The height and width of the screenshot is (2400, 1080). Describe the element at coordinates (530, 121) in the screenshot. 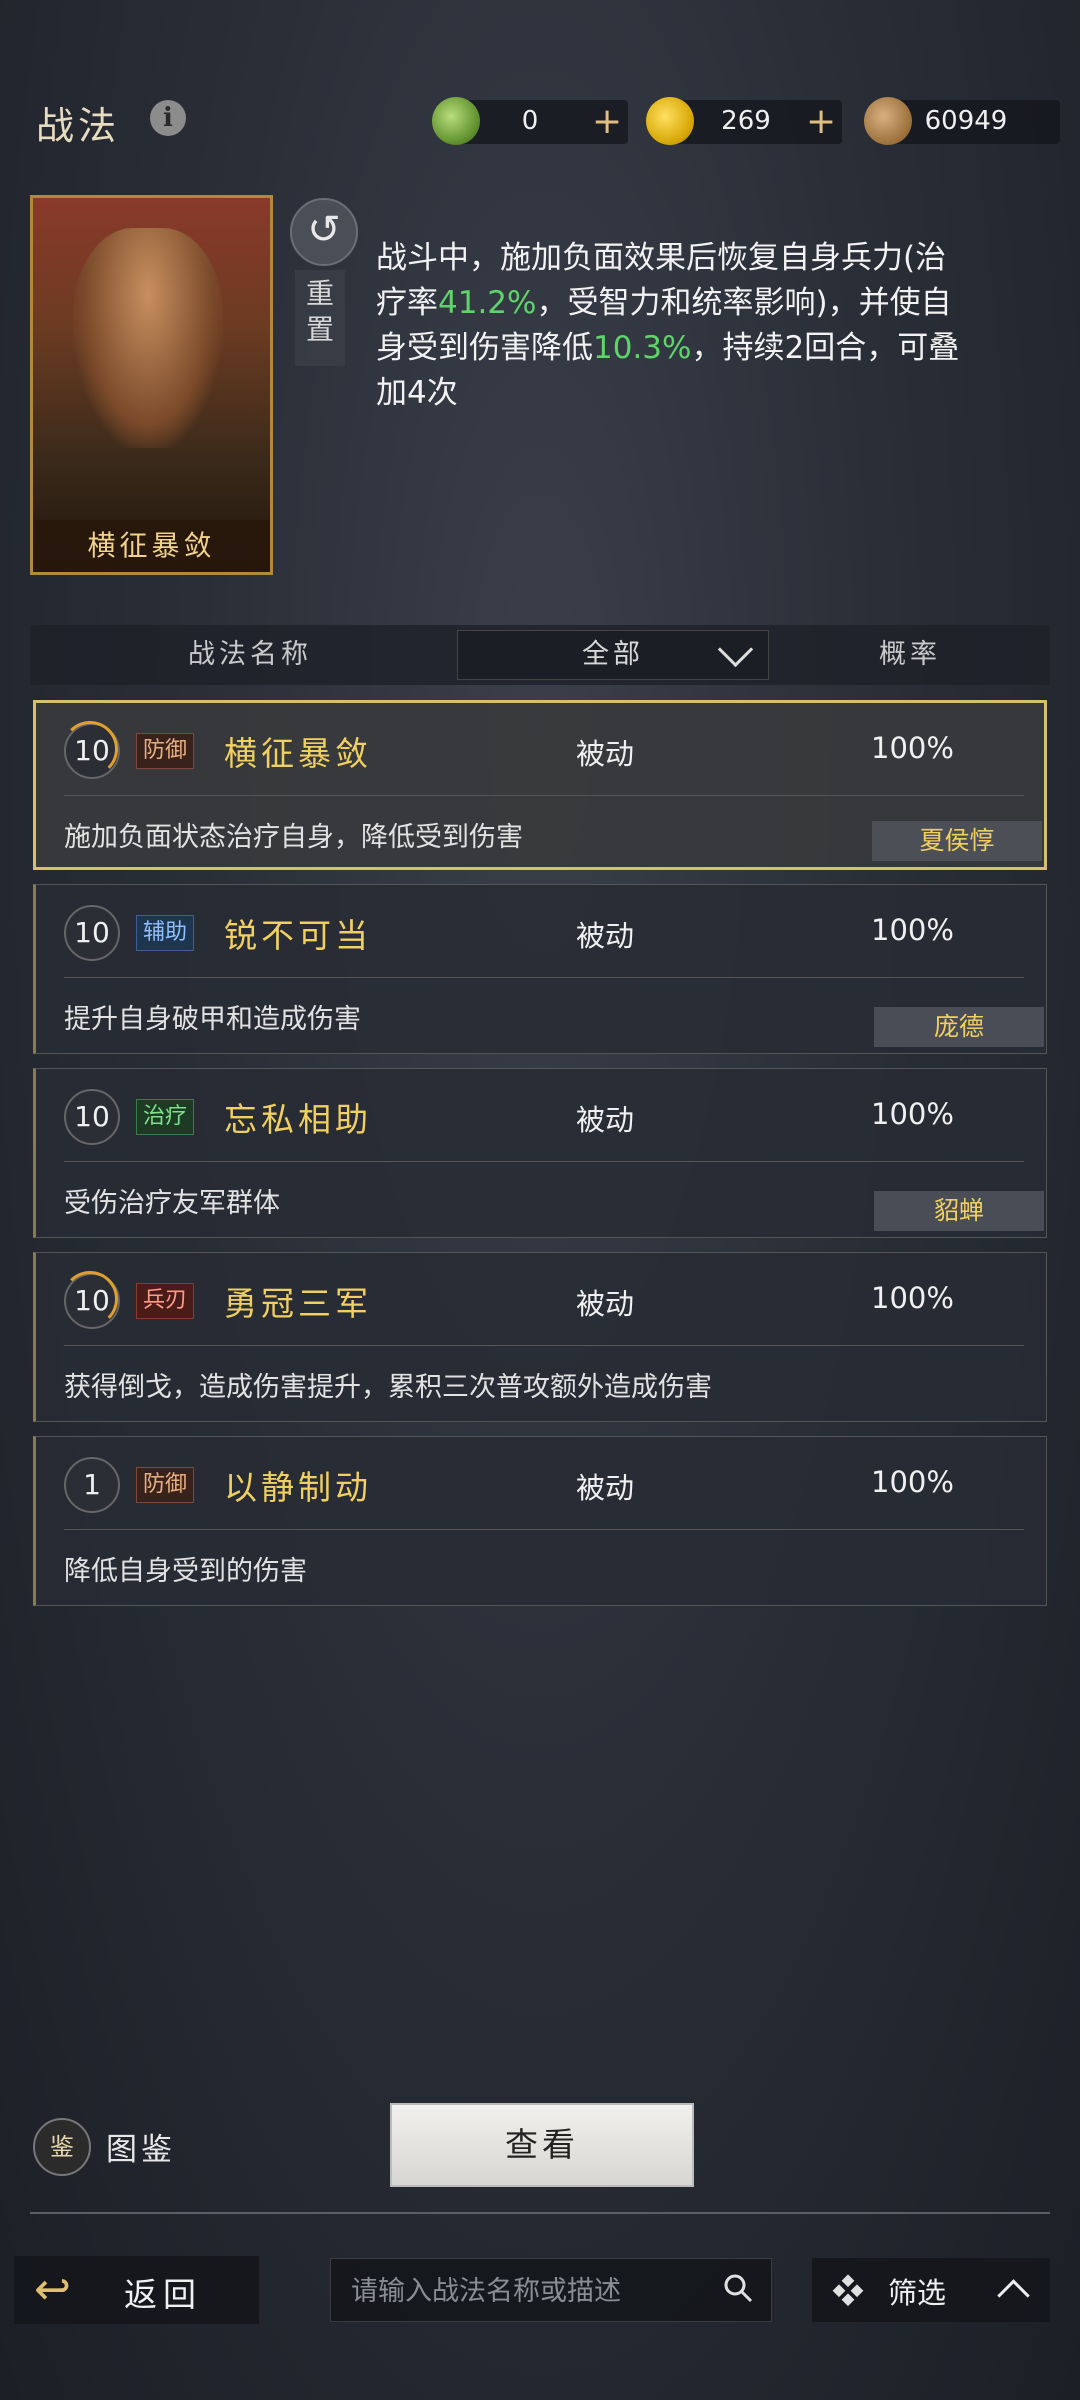

I see `jade-amount: 0` at that location.